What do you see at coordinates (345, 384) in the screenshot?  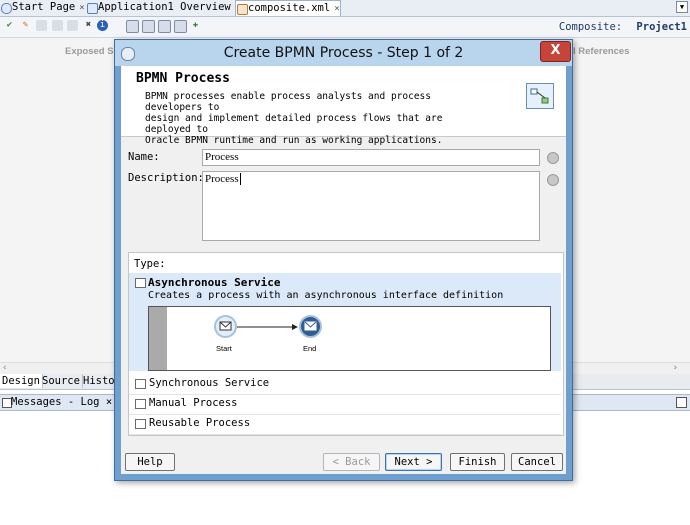 I see `type-item-synchronous-service: Synchronous Service` at bounding box center [345, 384].